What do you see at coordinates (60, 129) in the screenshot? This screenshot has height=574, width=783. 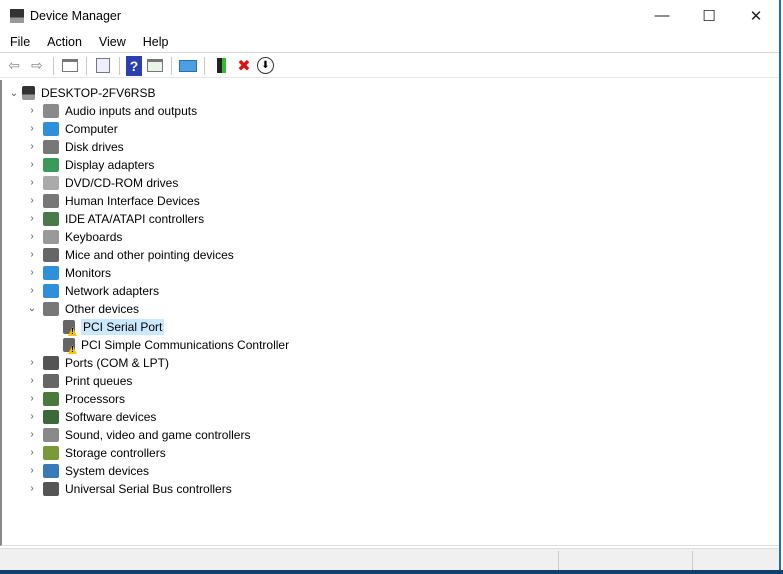 I see `tree-category: › Computer` at bounding box center [60, 129].